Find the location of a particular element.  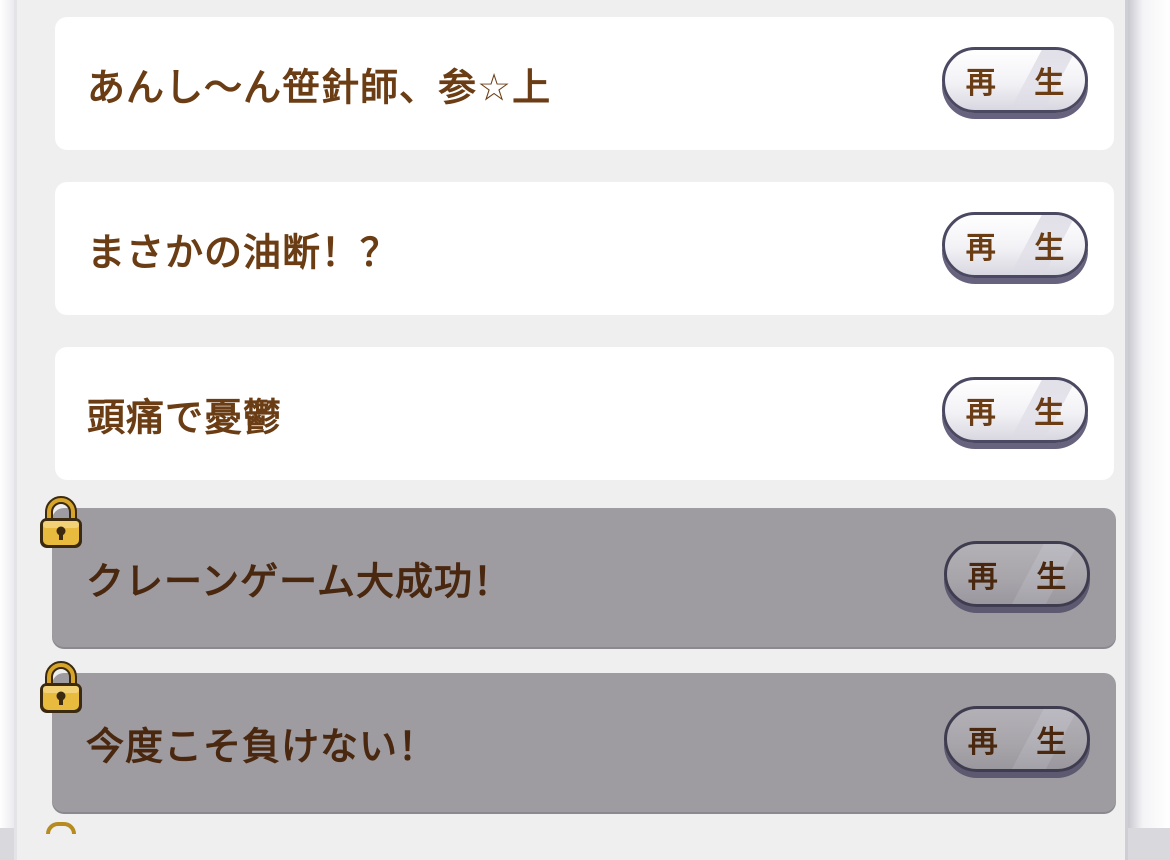

song-title: 頭痛で憂鬱 is located at coordinates (185, 417).